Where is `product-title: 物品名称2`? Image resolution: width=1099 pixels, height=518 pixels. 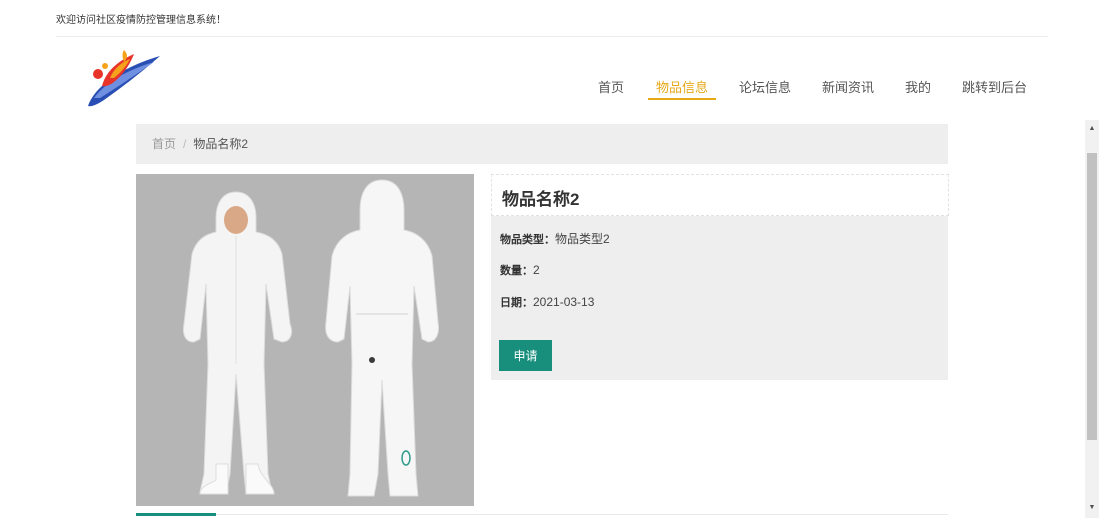 product-title: 物品名称2 is located at coordinates (541, 199).